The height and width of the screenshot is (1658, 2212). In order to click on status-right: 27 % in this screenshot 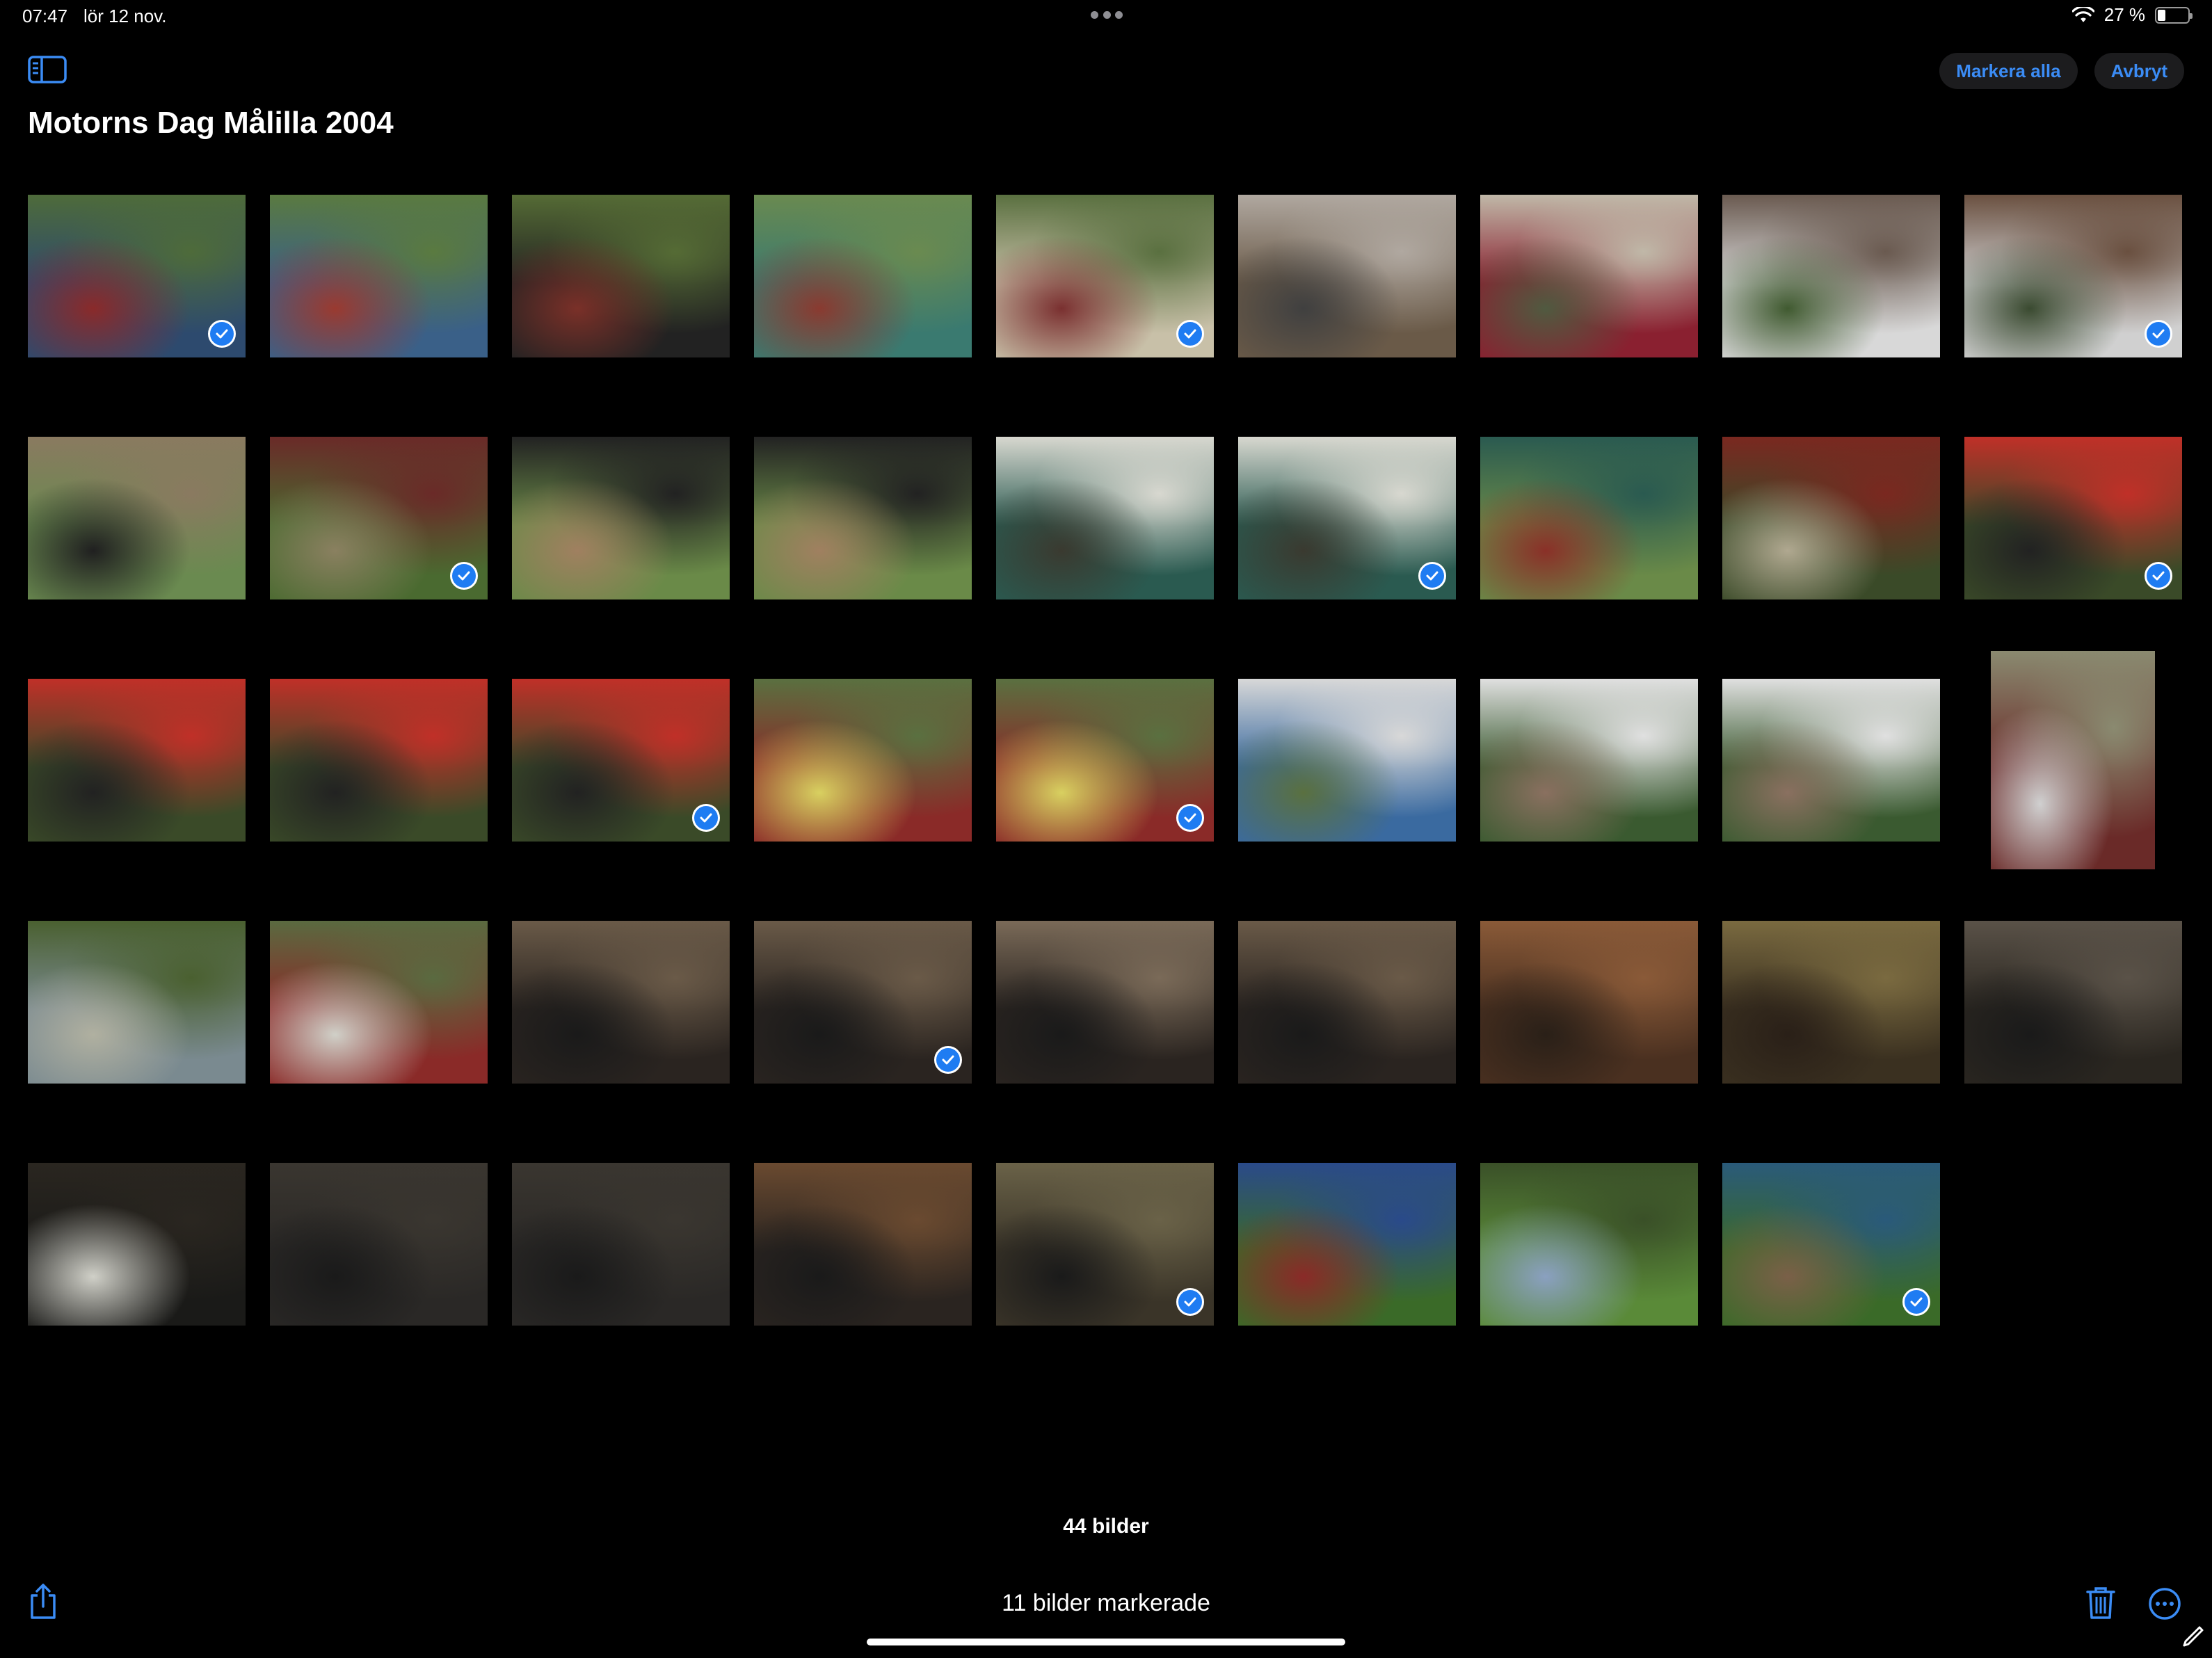, I will do `click(2132, 15)`.